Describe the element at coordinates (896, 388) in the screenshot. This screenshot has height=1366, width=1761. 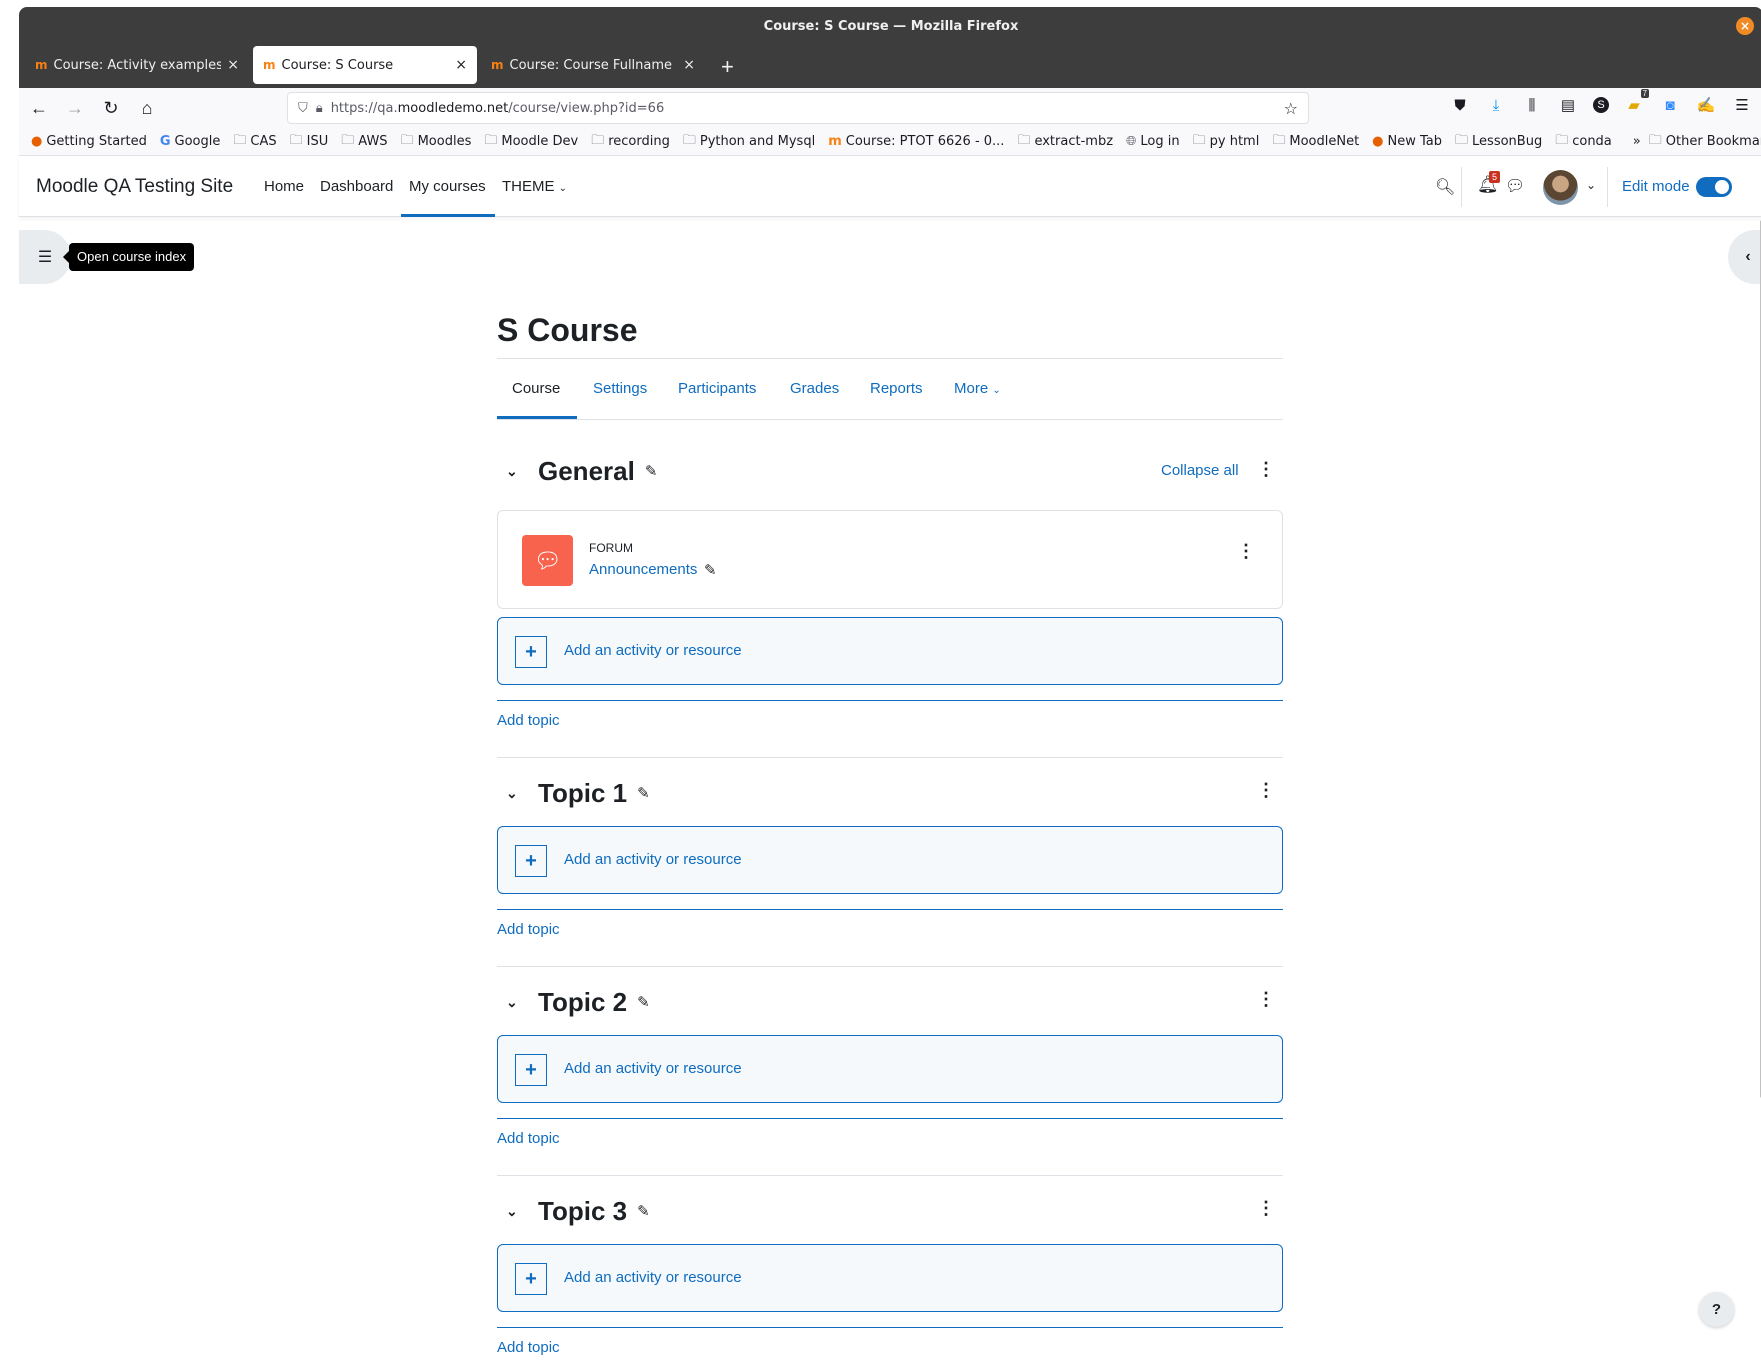
I see `tab-reports: Reports` at that location.